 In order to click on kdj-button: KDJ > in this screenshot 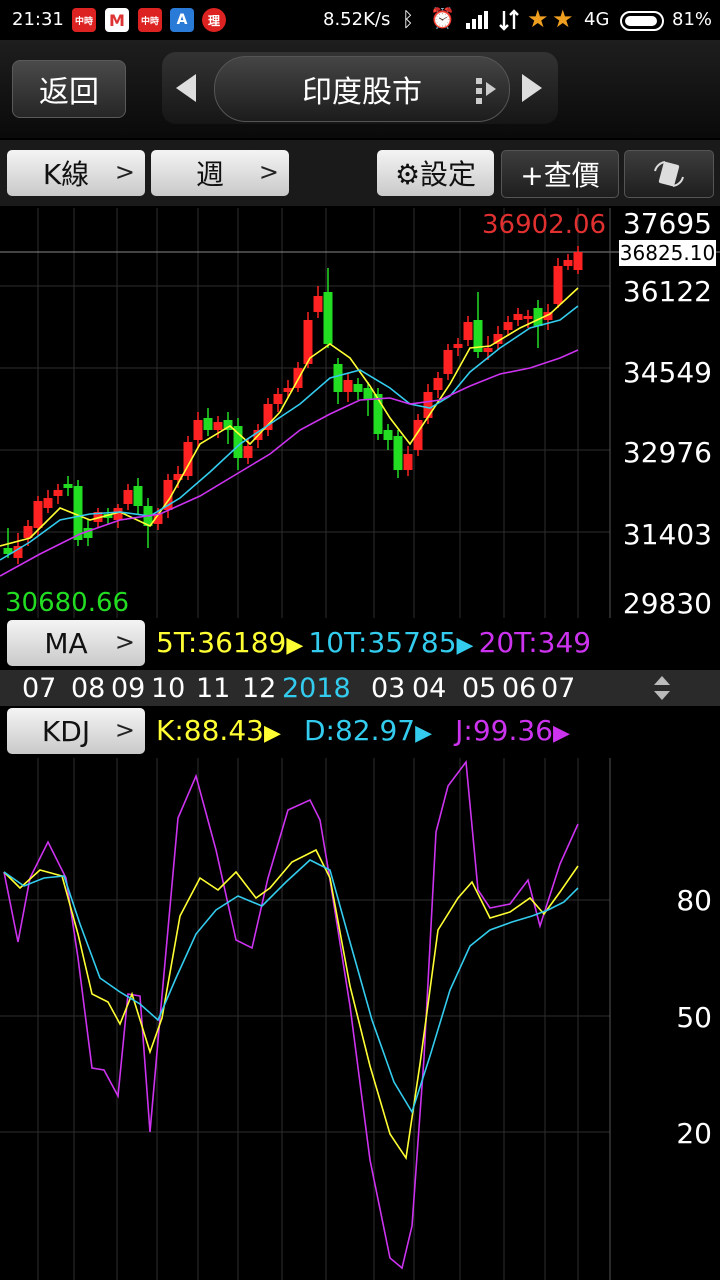, I will do `click(76, 731)`.